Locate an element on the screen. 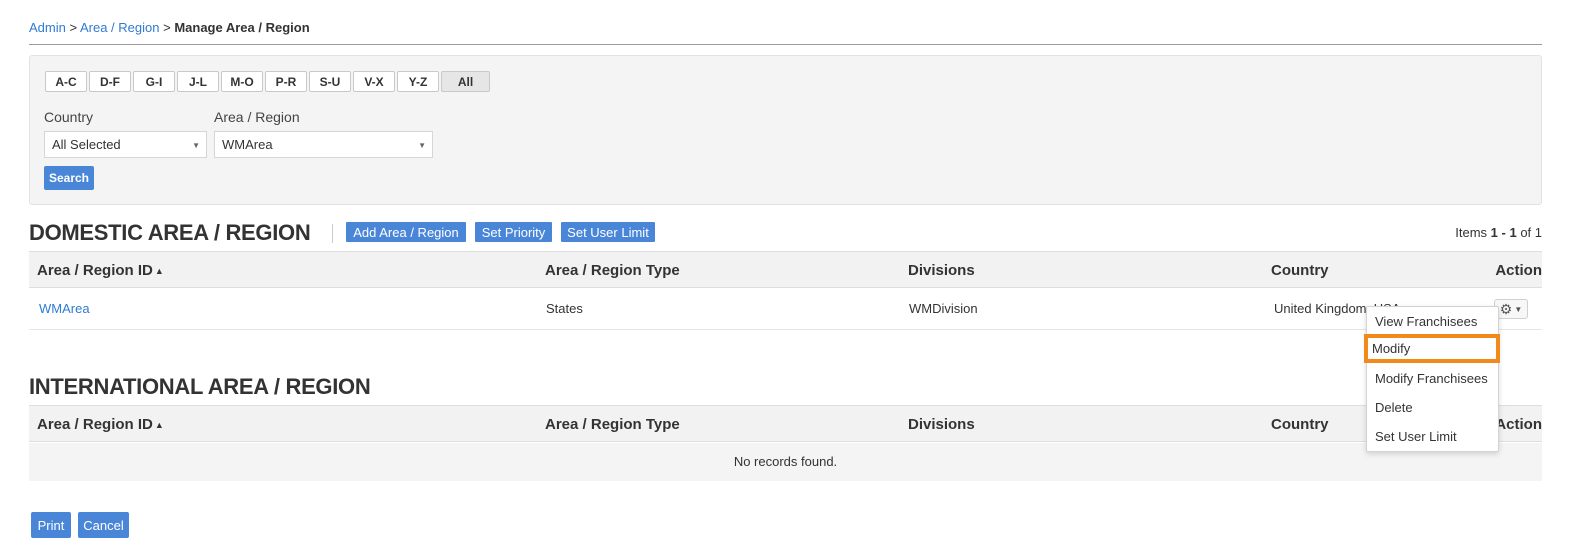 The height and width of the screenshot is (546, 1569). alpha-filter-m-o: M-O is located at coordinates (242, 81).